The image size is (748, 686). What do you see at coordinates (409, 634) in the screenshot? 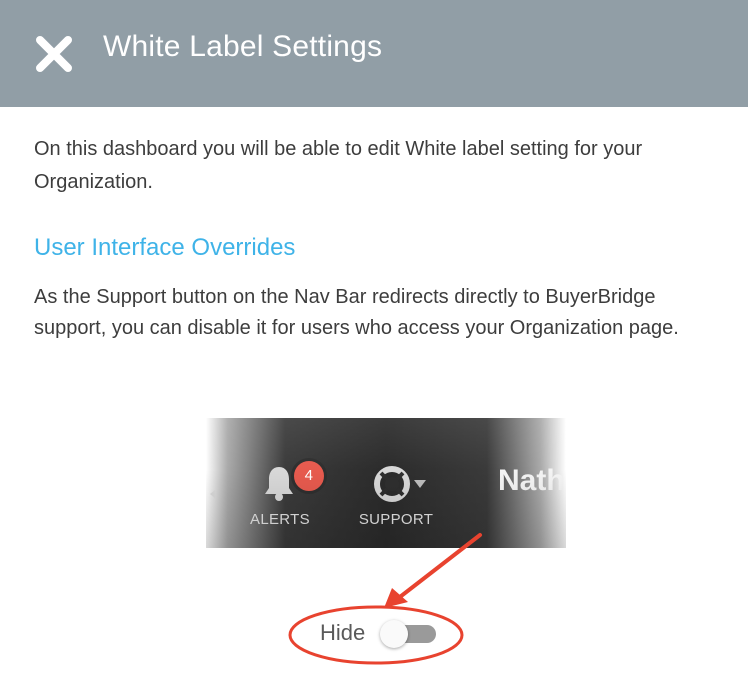
I see `hide-support-toggle` at bounding box center [409, 634].